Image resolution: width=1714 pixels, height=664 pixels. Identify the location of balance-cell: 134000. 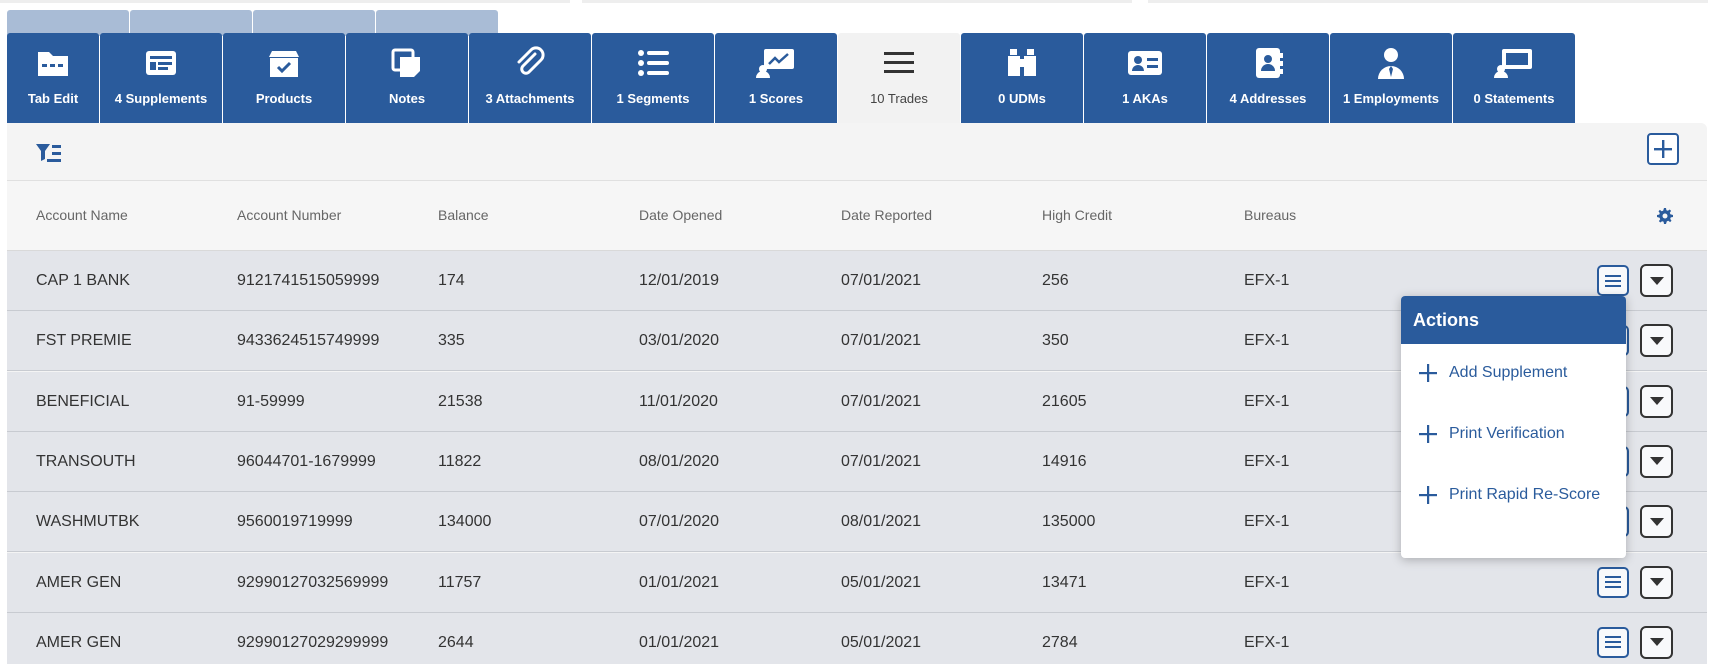
(465, 522).